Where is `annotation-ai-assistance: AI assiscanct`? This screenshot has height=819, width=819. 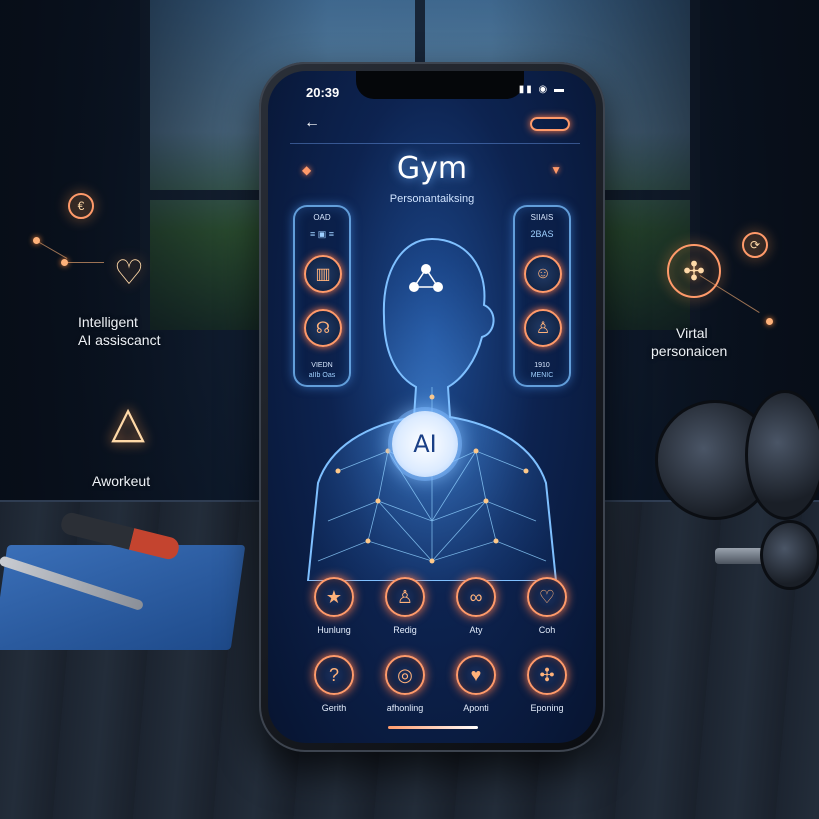 annotation-ai-assistance: AI assiscanct is located at coordinates (119, 340).